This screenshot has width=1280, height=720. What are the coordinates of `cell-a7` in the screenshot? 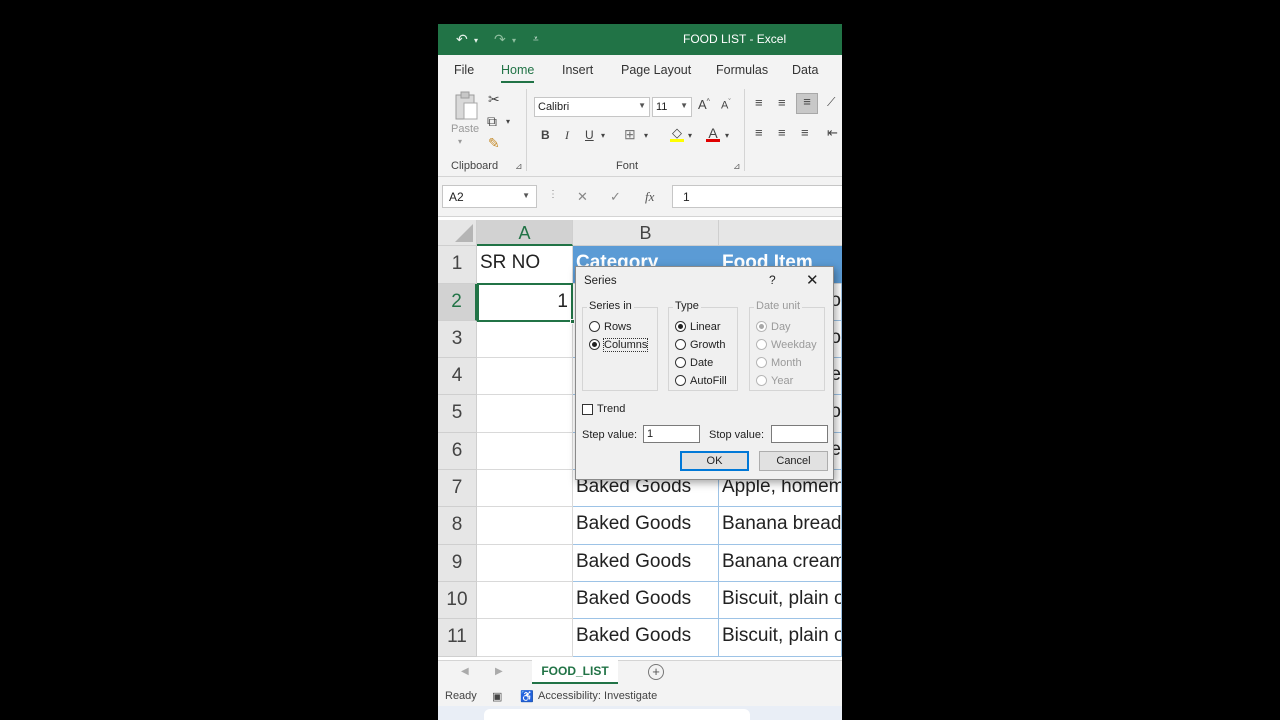 It's located at (525, 488).